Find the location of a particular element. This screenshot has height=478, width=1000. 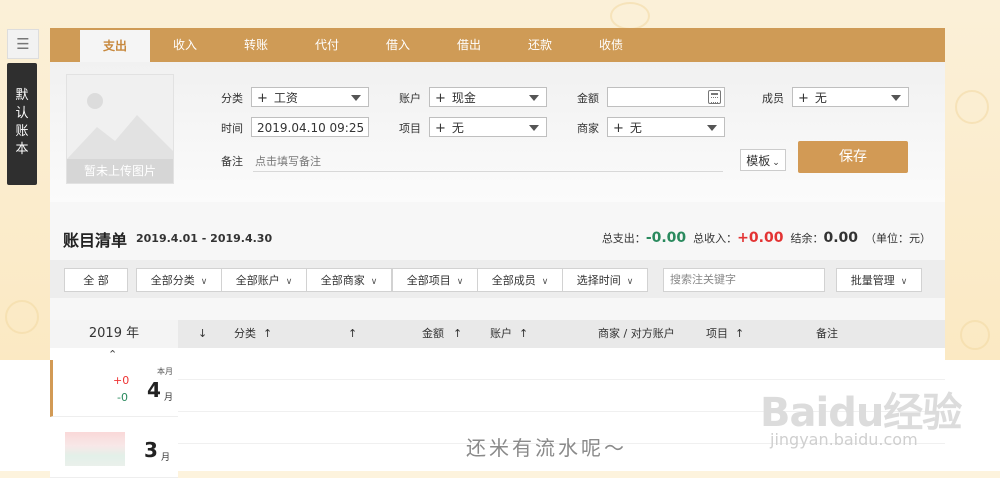

search-input: 搜索注关键字 is located at coordinates (744, 280).